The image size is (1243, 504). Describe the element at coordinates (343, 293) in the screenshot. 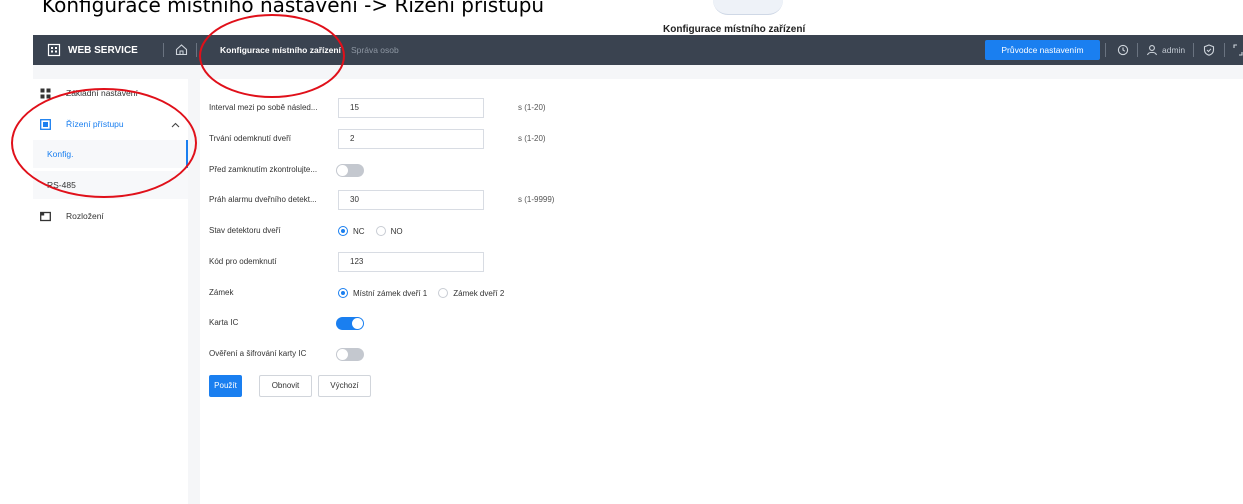

I see `local-lock-1-radio` at that location.